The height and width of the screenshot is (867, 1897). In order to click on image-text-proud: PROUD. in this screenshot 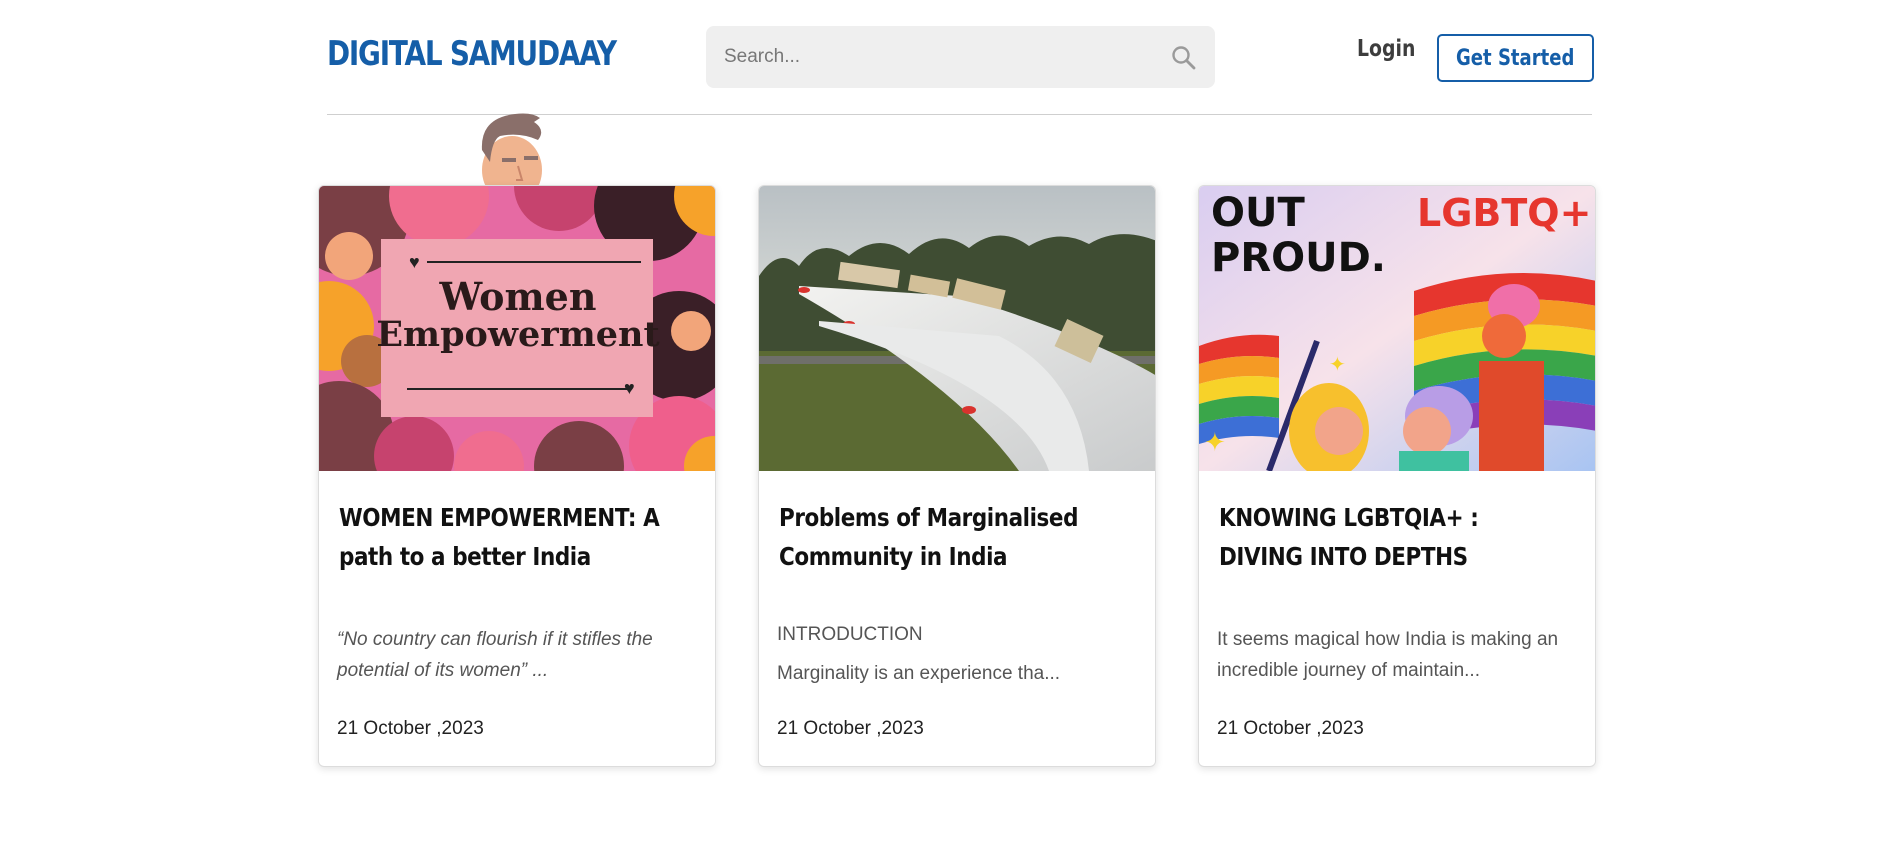, I will do `click(1298, 258)`.